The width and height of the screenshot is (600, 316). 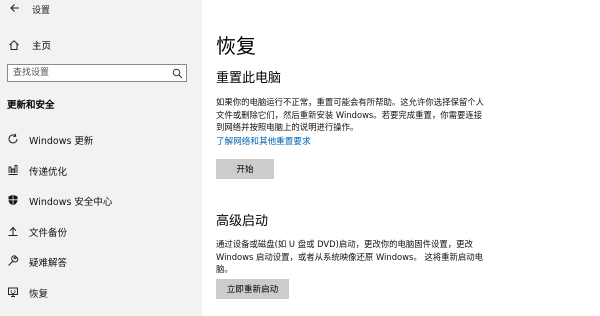 What do you see at coordinates (177, 73) in the screenshot?
I see `search-icon` at bounding box center [177, 73].